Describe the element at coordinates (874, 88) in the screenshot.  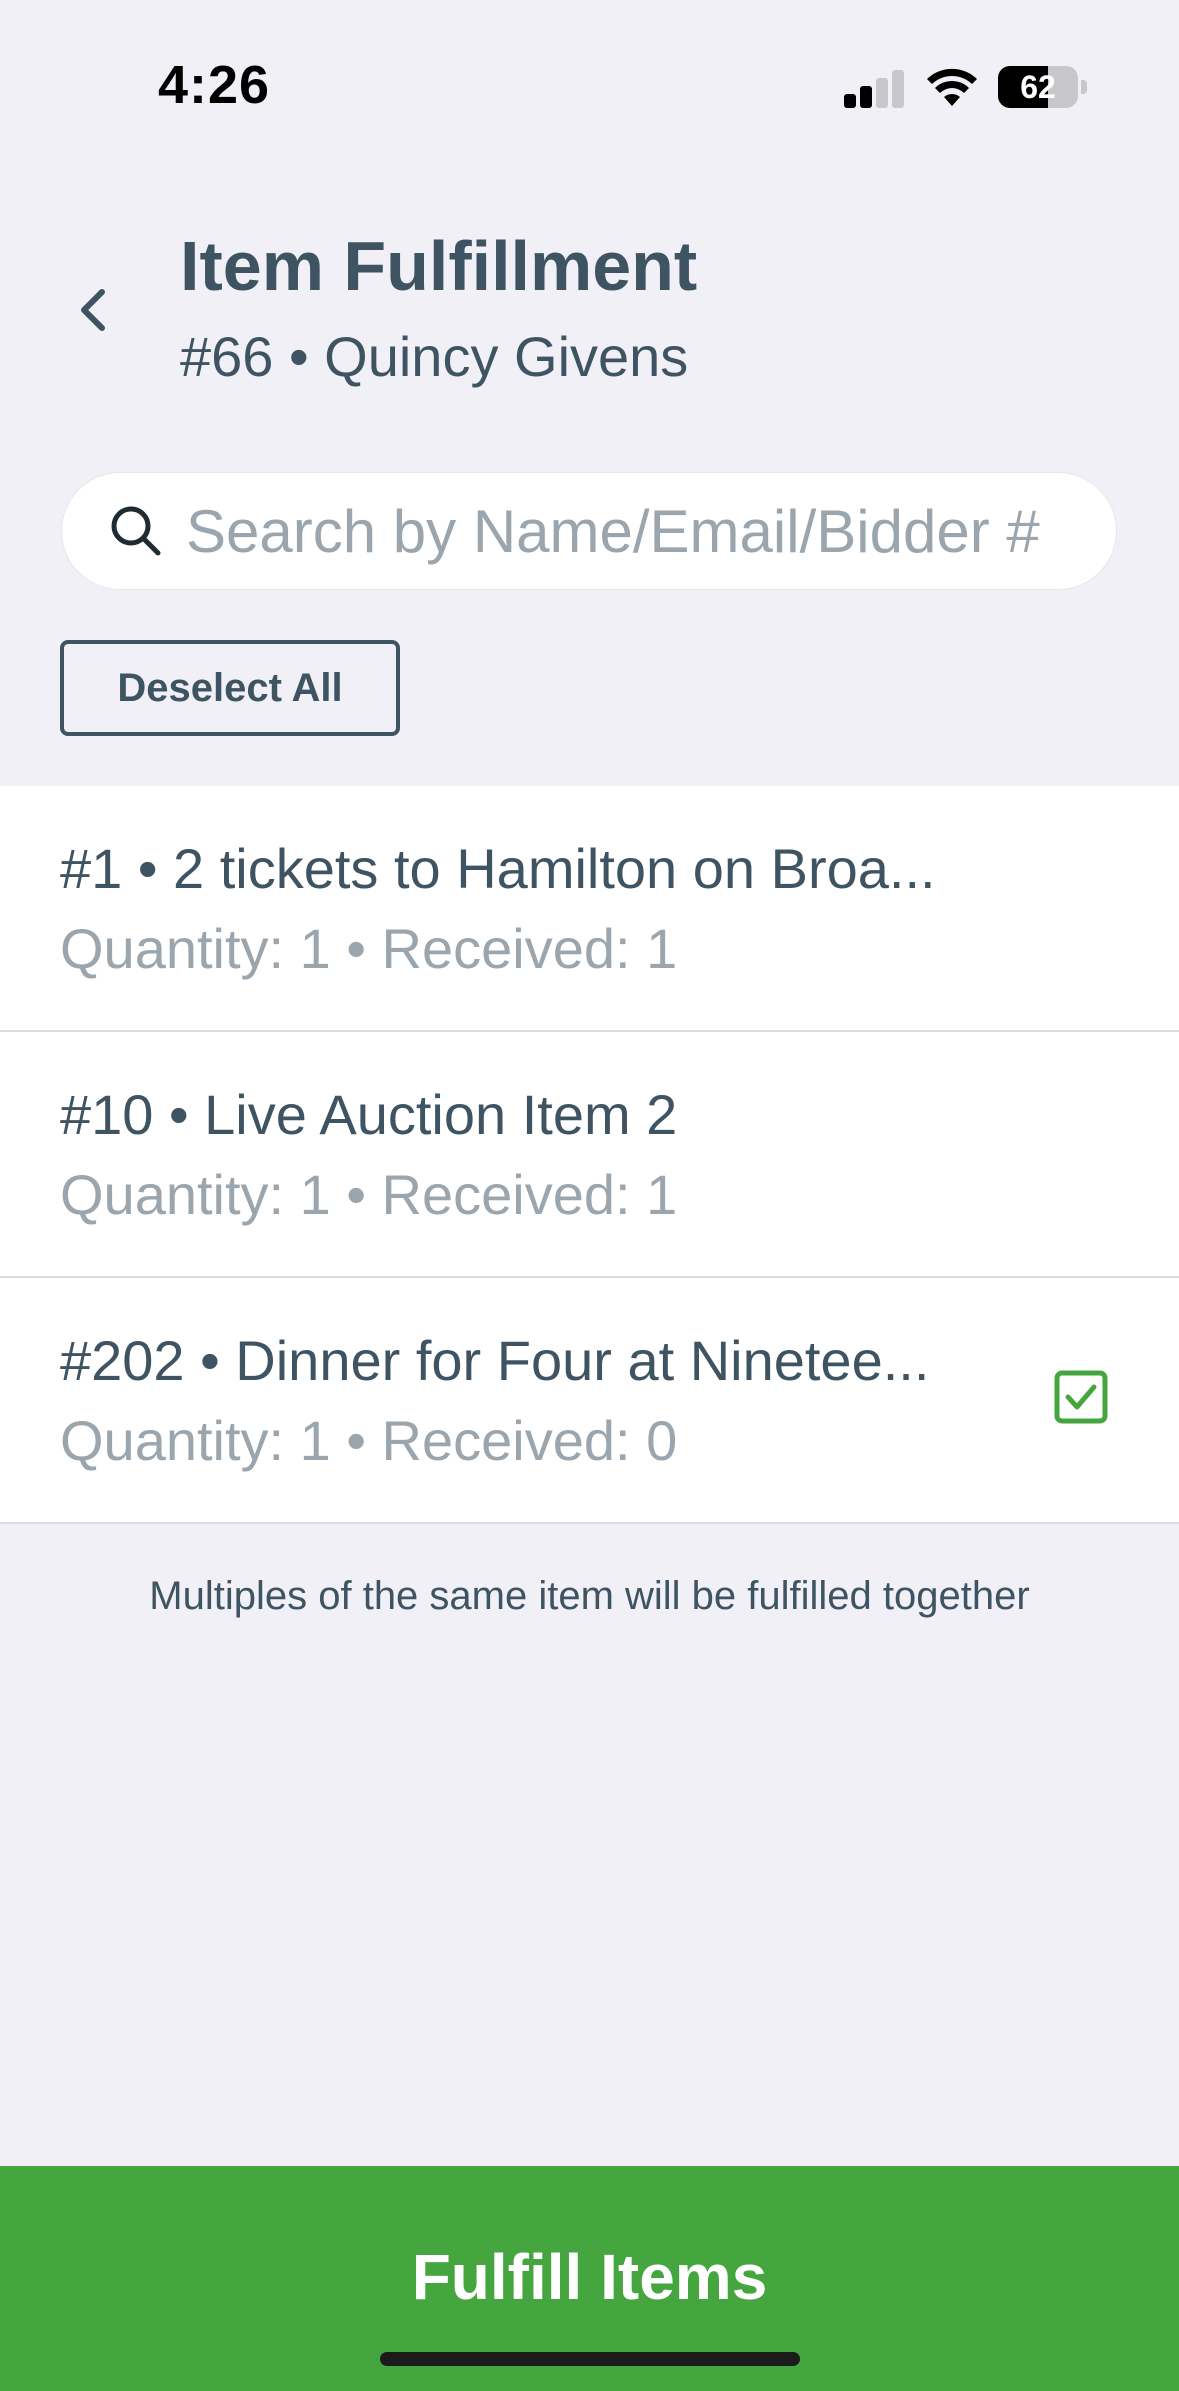
I see `cellular-signal-icon` at that location.